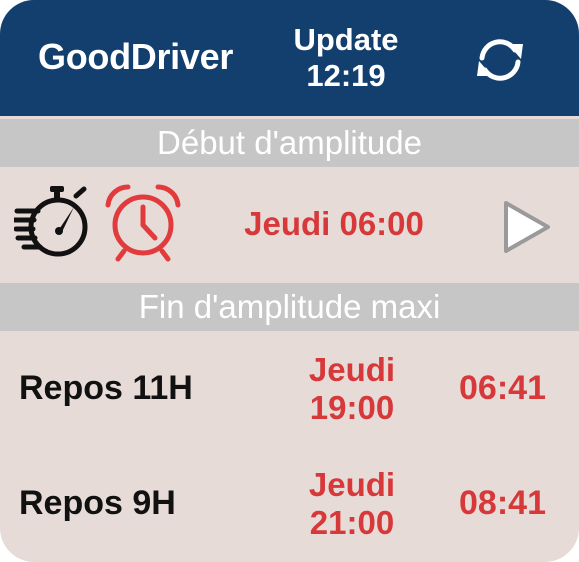 The image size is (579, 562). What do you see at coordinates (51, 221) in the screenshot?
I see `stopwatch-icon` at bounding box center [51, 221].